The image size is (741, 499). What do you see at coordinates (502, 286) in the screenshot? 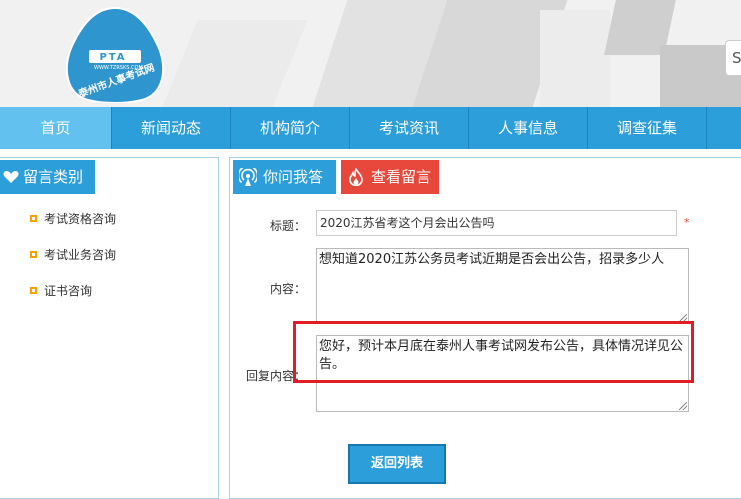
I see `content-textarea: 想知道2020江苏公务员考试近期是否会出公告，招录多少人` at bounding box center [502, 286].